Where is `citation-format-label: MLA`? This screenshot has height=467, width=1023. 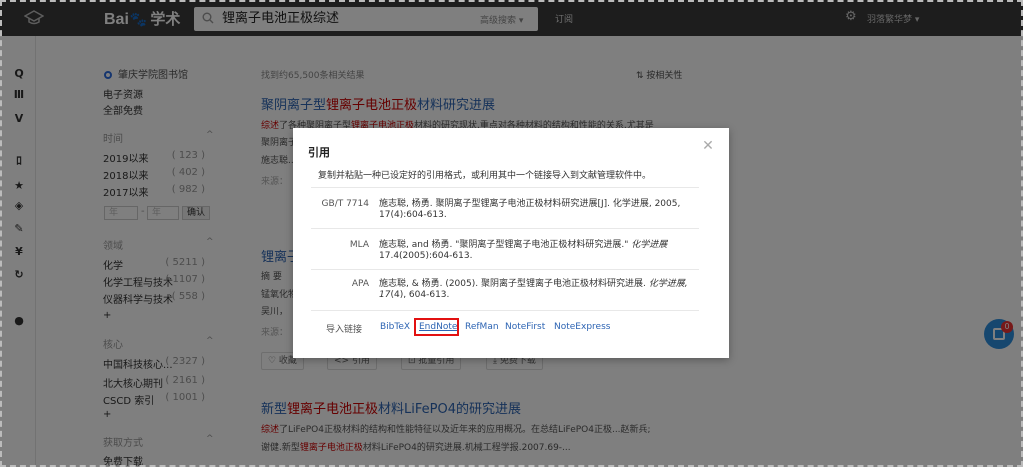 citation-format-label: MLA is located at coordinates (359, 245).